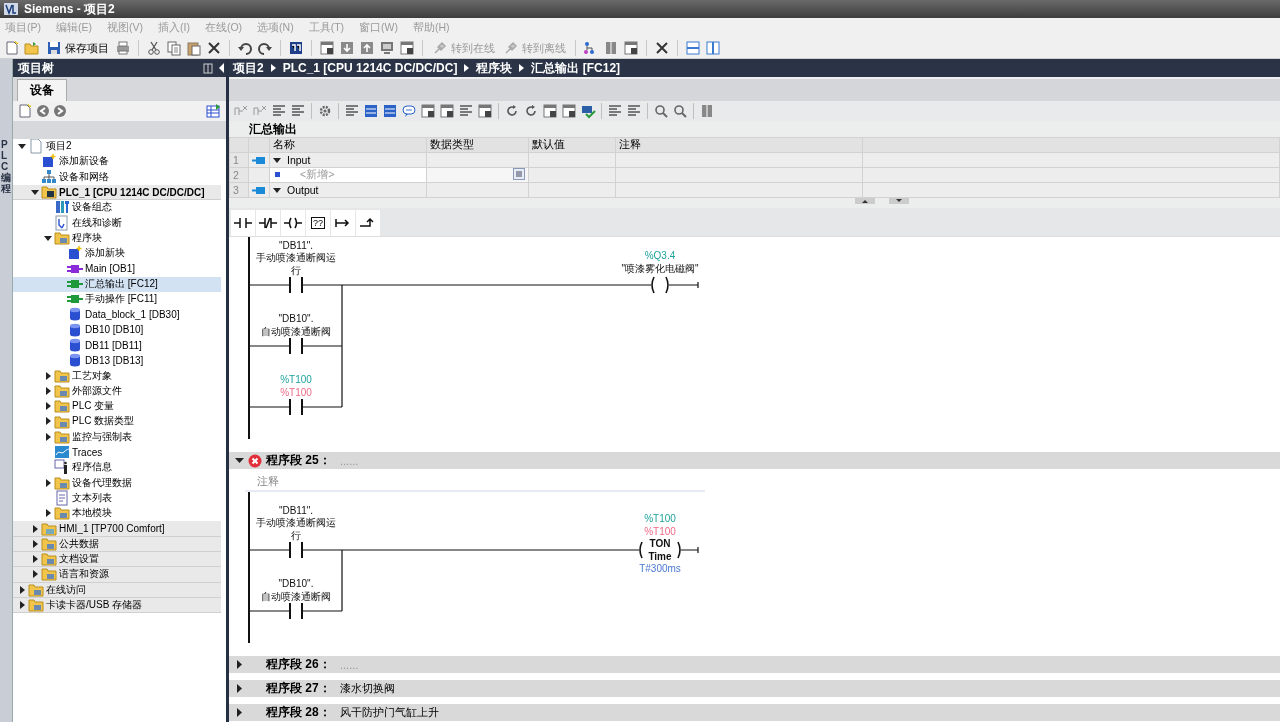 This screenshot has height=722, width=1280. What do you see at coordinates (576, 68) in the screenshot?
I see `breadcrumb-item: 汇总输出 [FC12]` at bounding box center [576, 68].